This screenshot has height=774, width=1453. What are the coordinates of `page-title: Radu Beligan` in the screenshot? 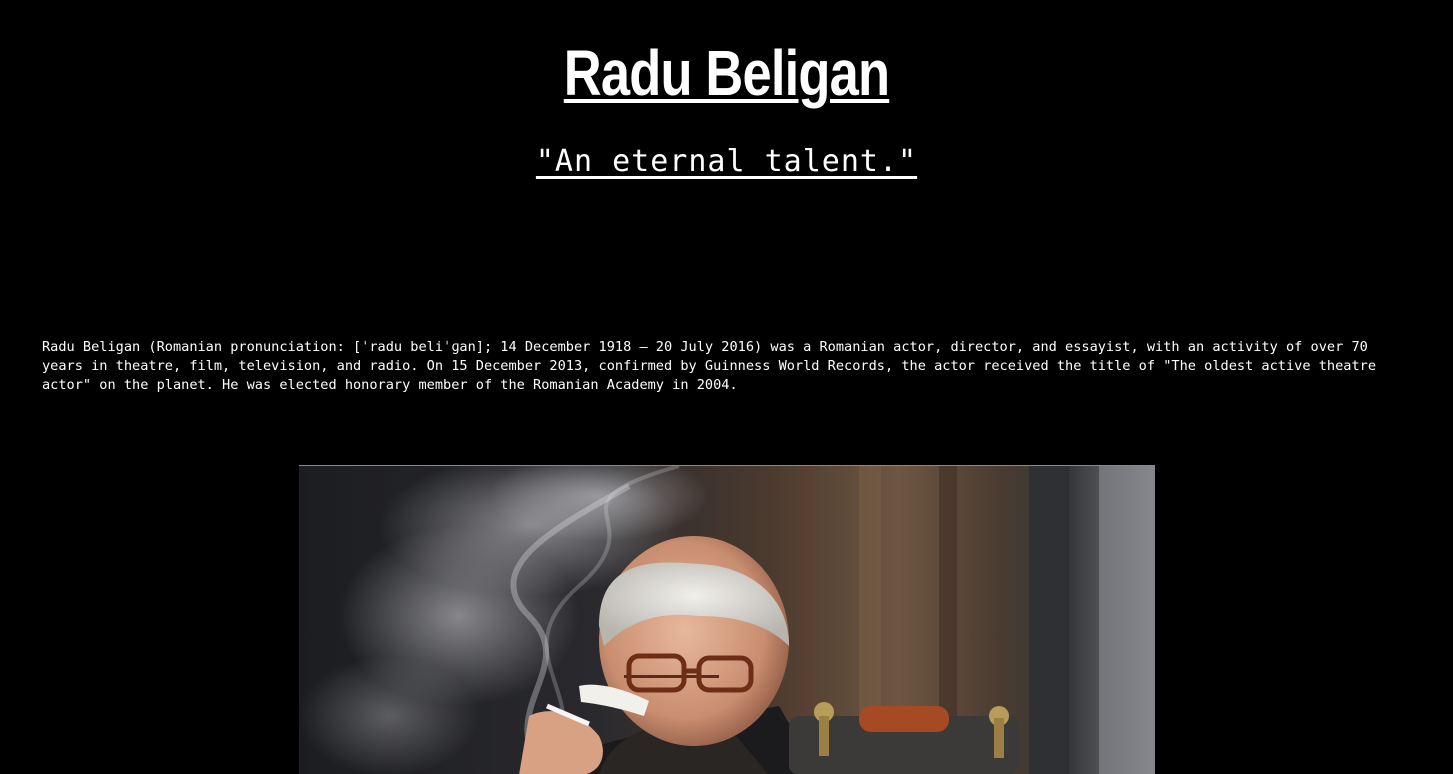 It's located at (726, 73).